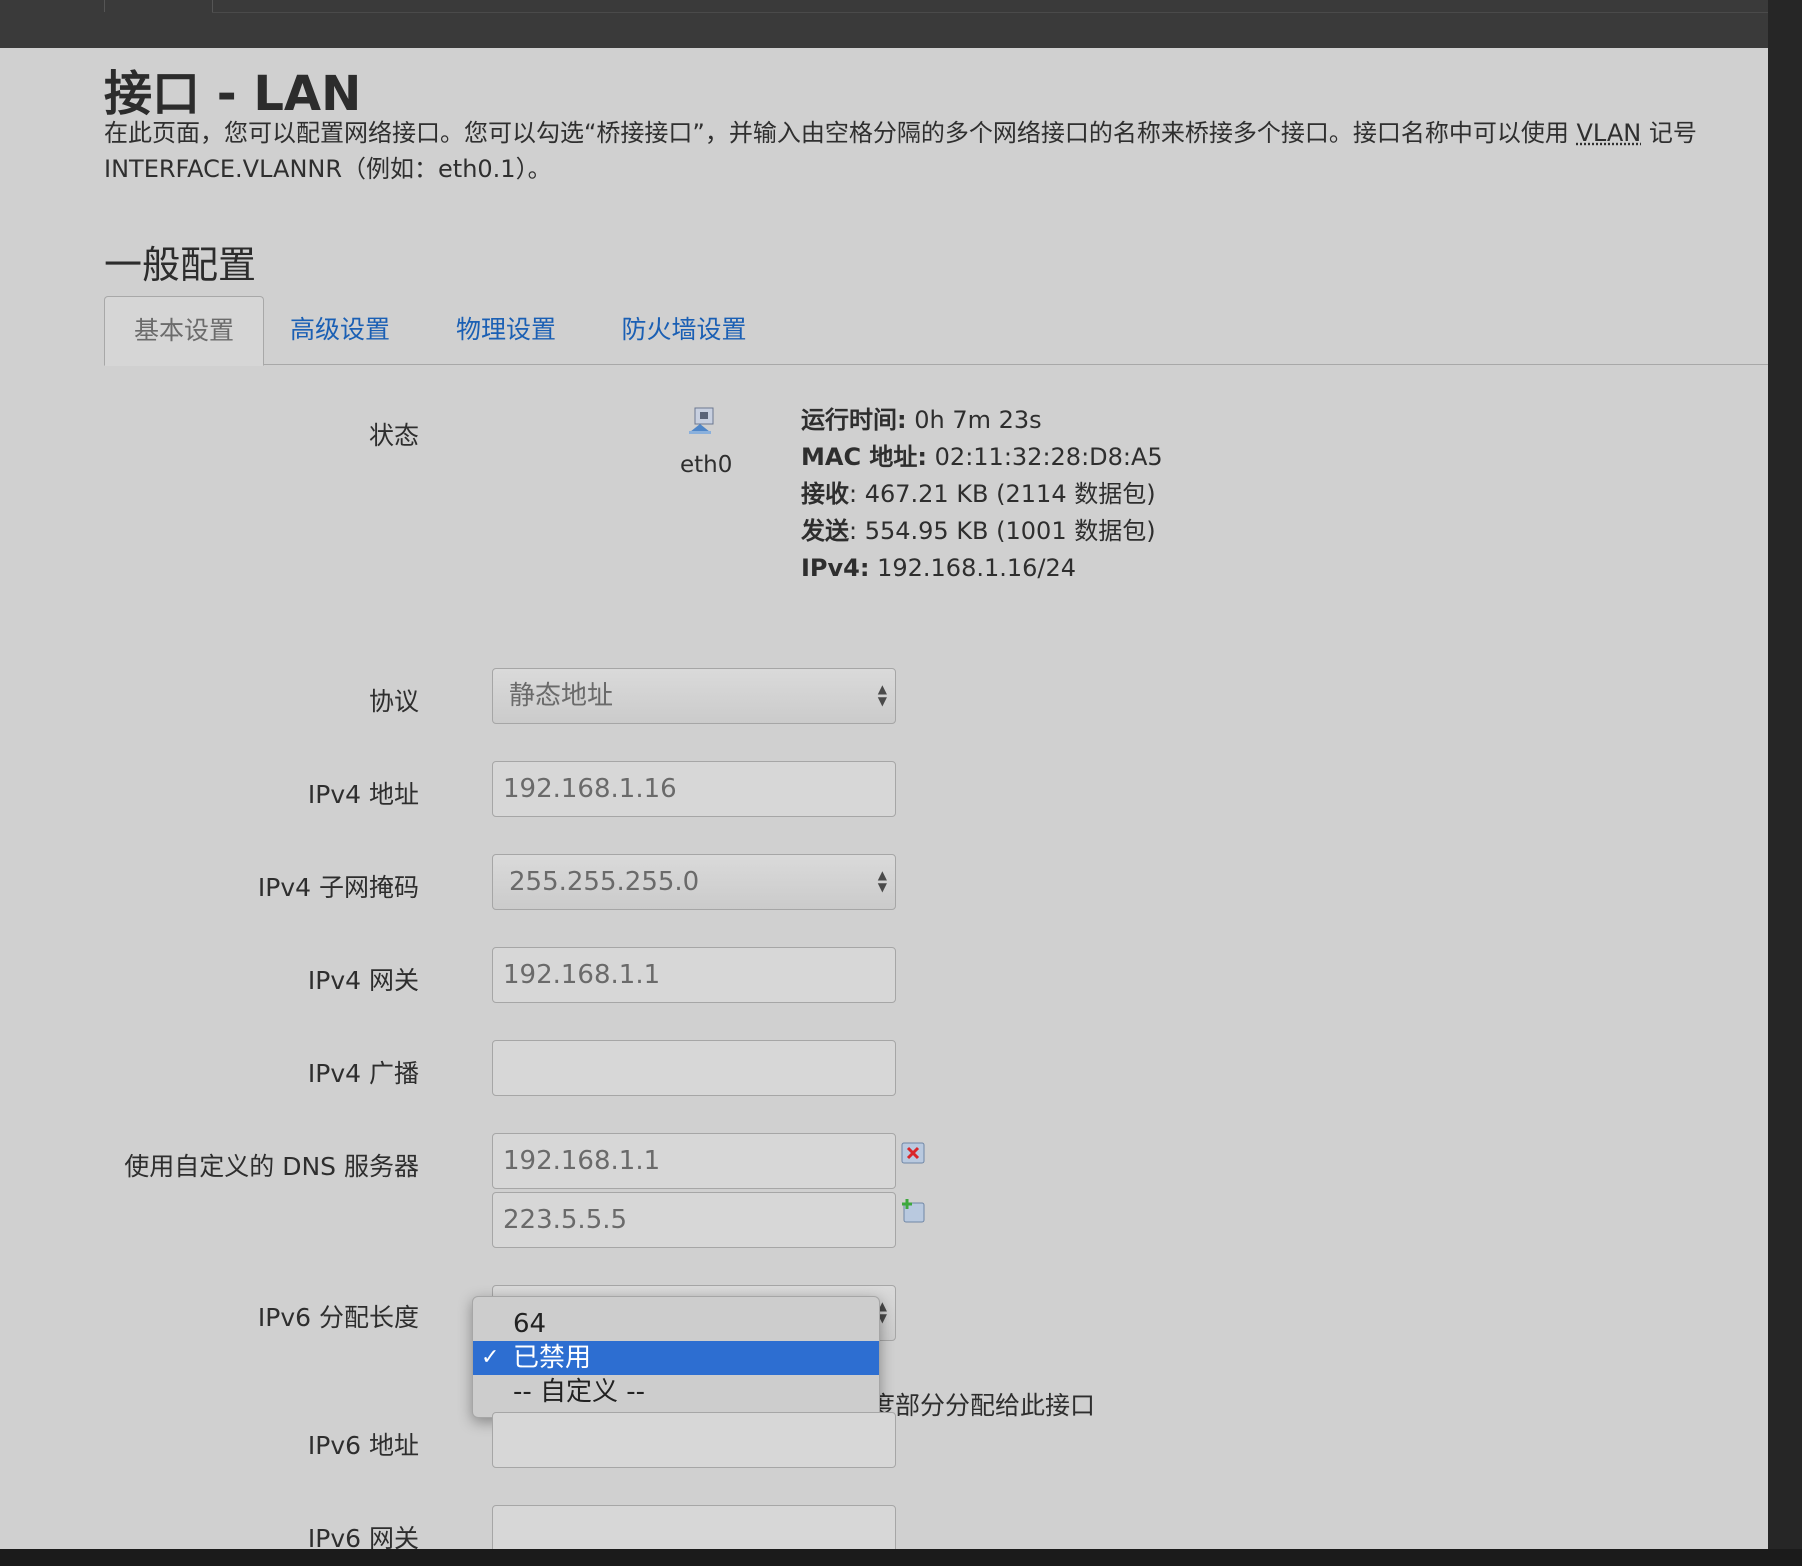 This screenshot has height=1566, width=1802. What do you see at coordinates (706, 465) in the screenshot?
I see `interface-name: eth0` at bounding box center [706, 465].